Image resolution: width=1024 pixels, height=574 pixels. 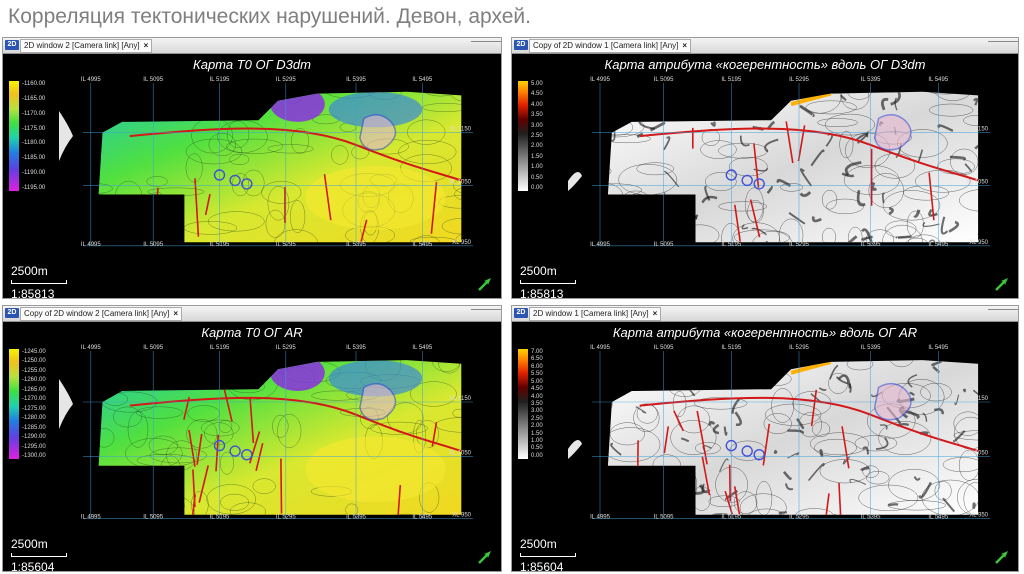 I want to click on window-tab: Copy of 2D window 1 [Camera link] [Any] ×, so click(x=610, y=46).